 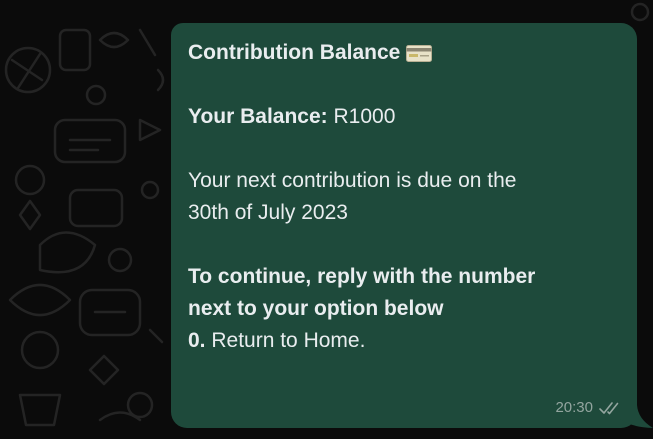 What do you see at coordinates (258, 116) in the screenshot?
I see `balance-label: Your Balance:` at bounding box center [258, 116].